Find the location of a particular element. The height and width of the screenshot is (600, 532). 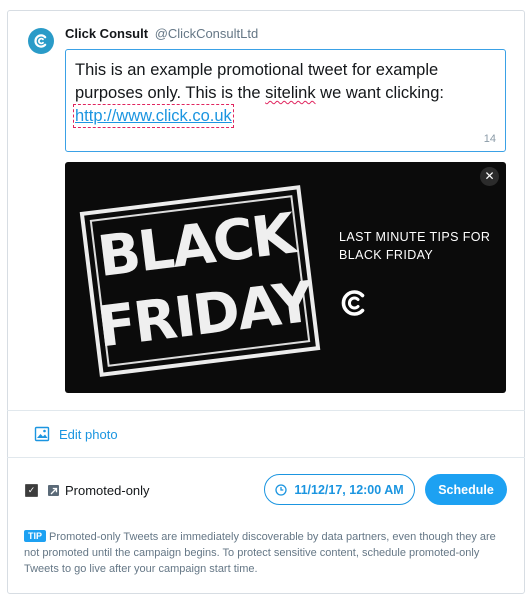

promoted-only-label: Promoted-only is located at coordinates (107, 490).